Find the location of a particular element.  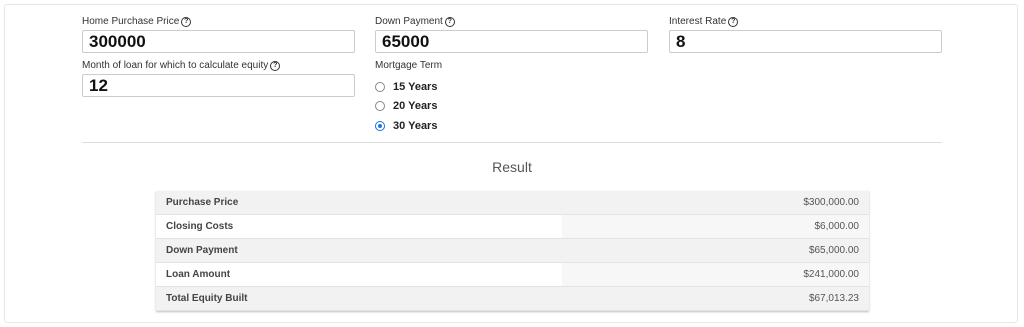

term-option-15: 15 Years is located at coordinates (408, 87).